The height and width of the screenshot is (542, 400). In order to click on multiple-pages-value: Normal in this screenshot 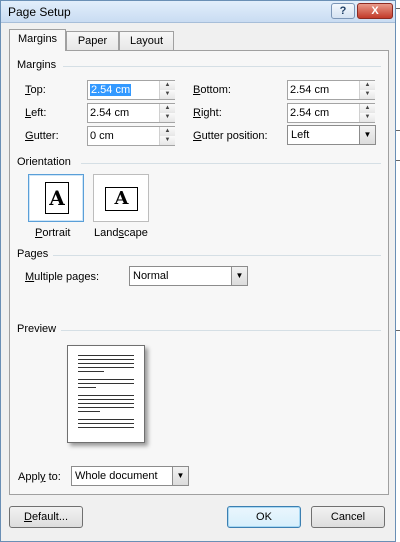, I will do `click(151, 276)`.